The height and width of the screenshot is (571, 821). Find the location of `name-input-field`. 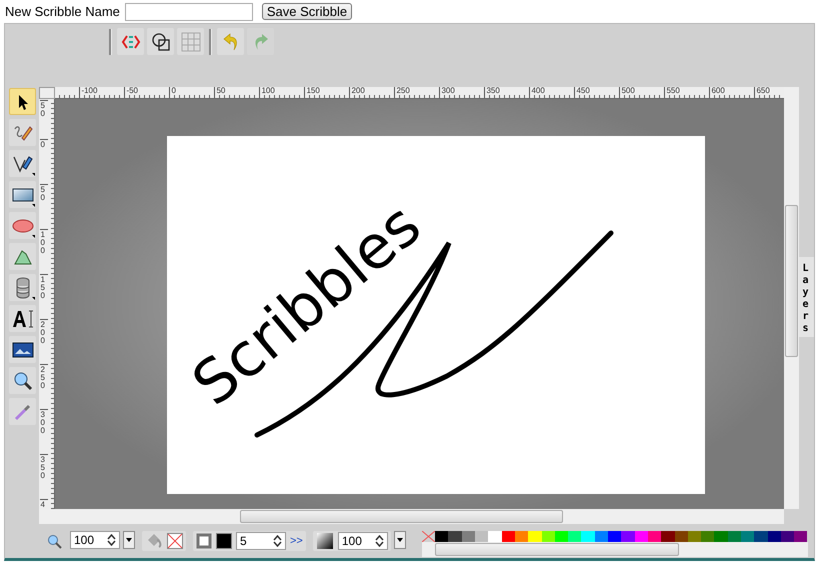

name-input-field is located at coordinates (188, 11).